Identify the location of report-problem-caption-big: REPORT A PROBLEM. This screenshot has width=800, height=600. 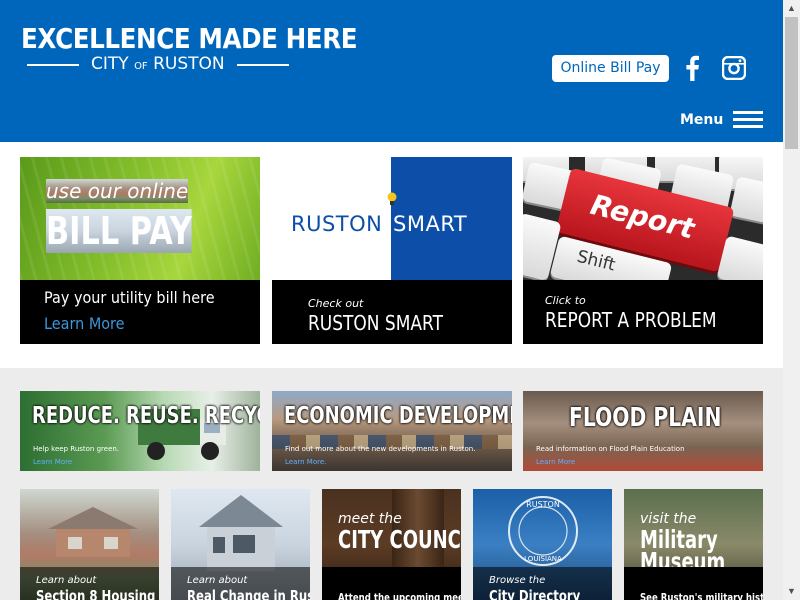
(631, 320).